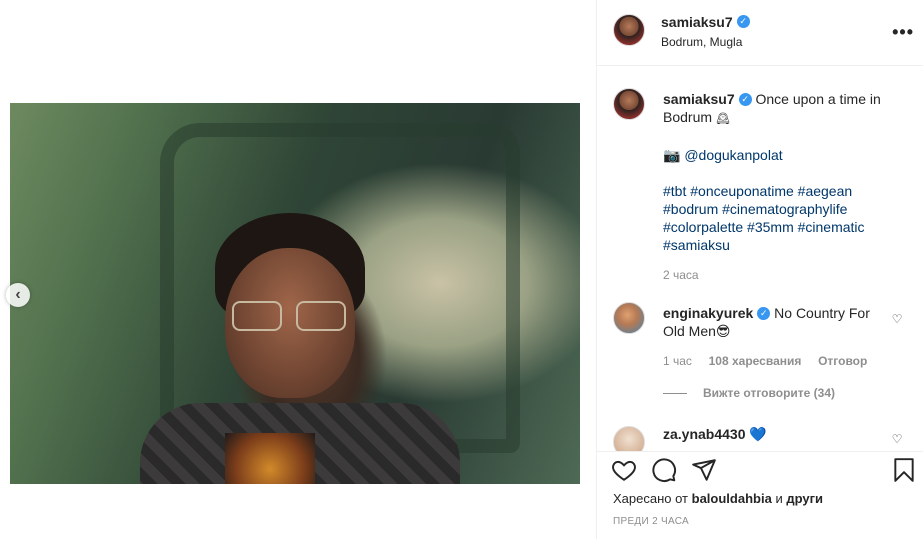 The width and height of the screenshot is (923, 539). Describe the element at coordinates (804, 498) in the screenshot. I see `liked-by-others: други` at that location.